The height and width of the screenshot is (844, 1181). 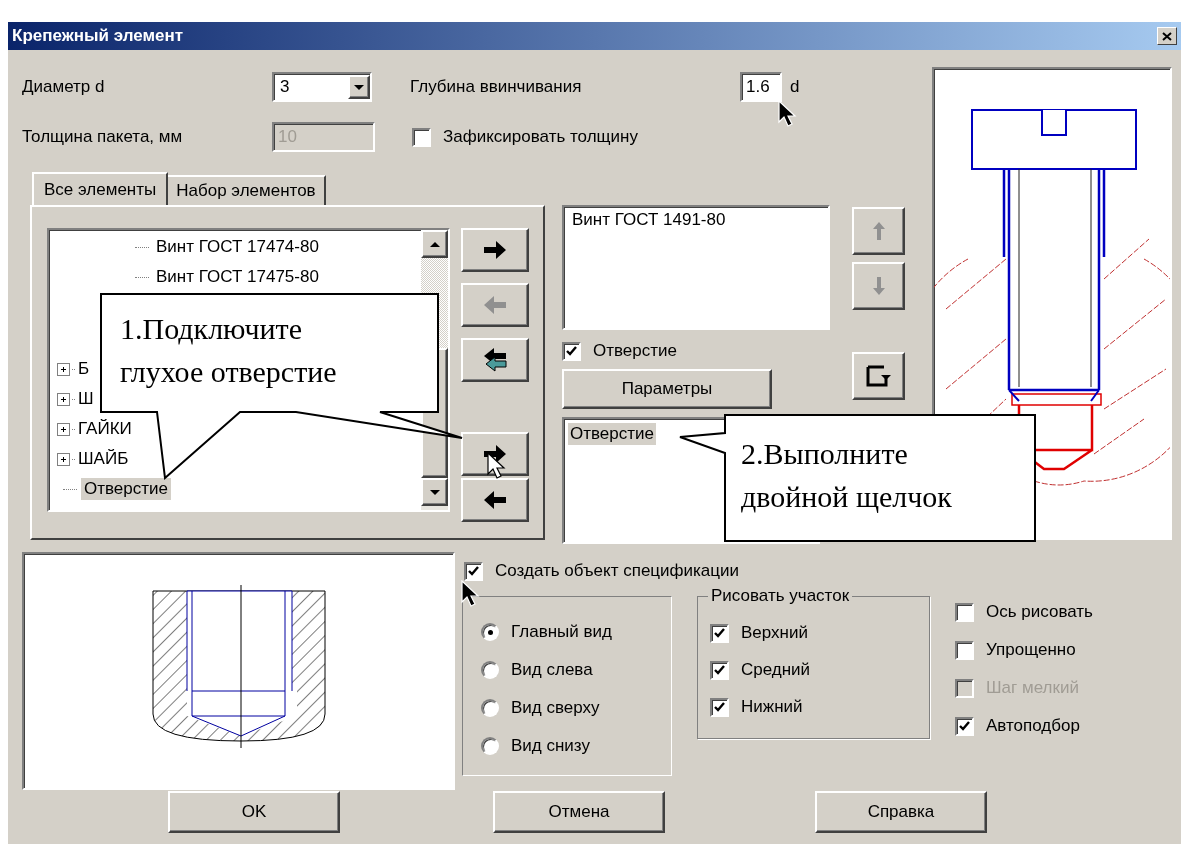 What do you see at coordinates (1039, 612) in the screenshot?
I see `checkbox-label: Ось рисовать` at bounding box center [1039, 612].